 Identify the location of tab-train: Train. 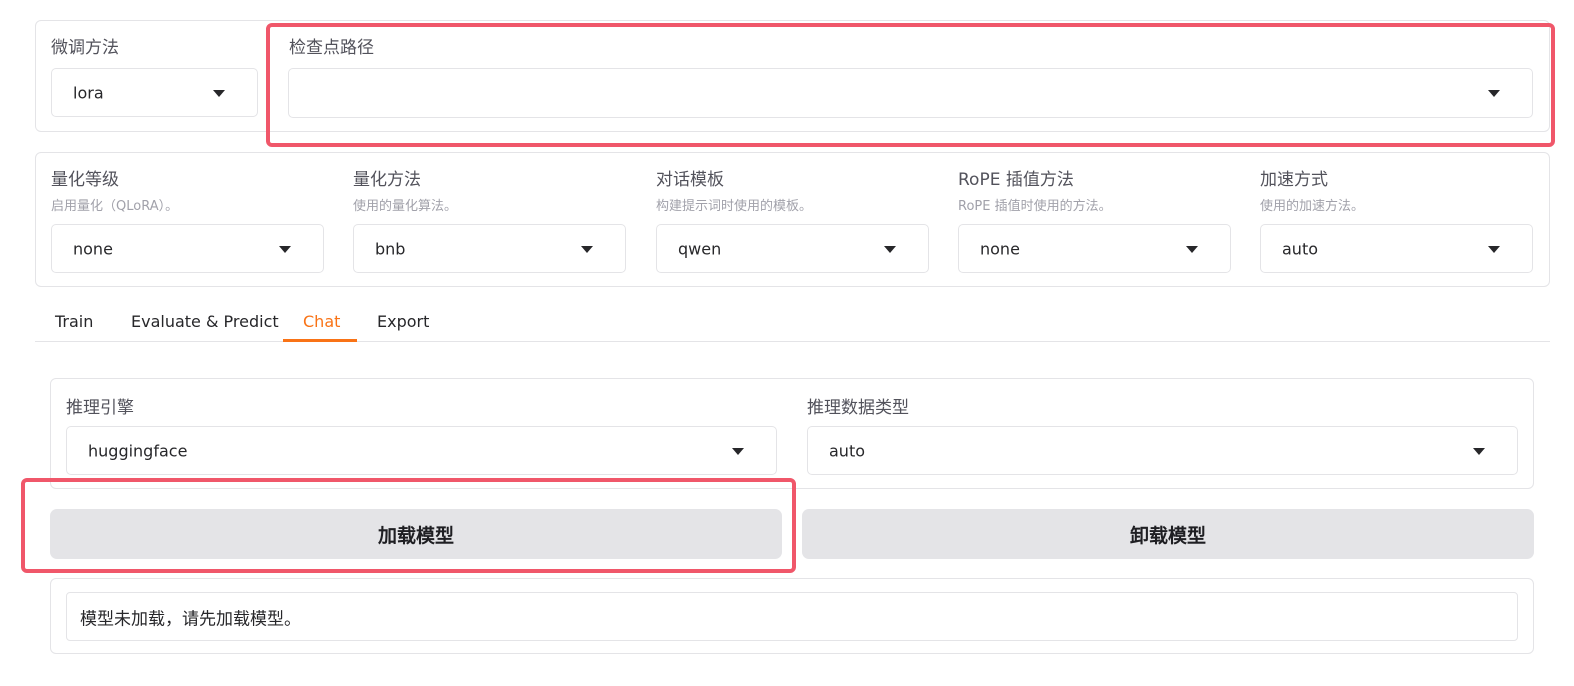
(74, 321).